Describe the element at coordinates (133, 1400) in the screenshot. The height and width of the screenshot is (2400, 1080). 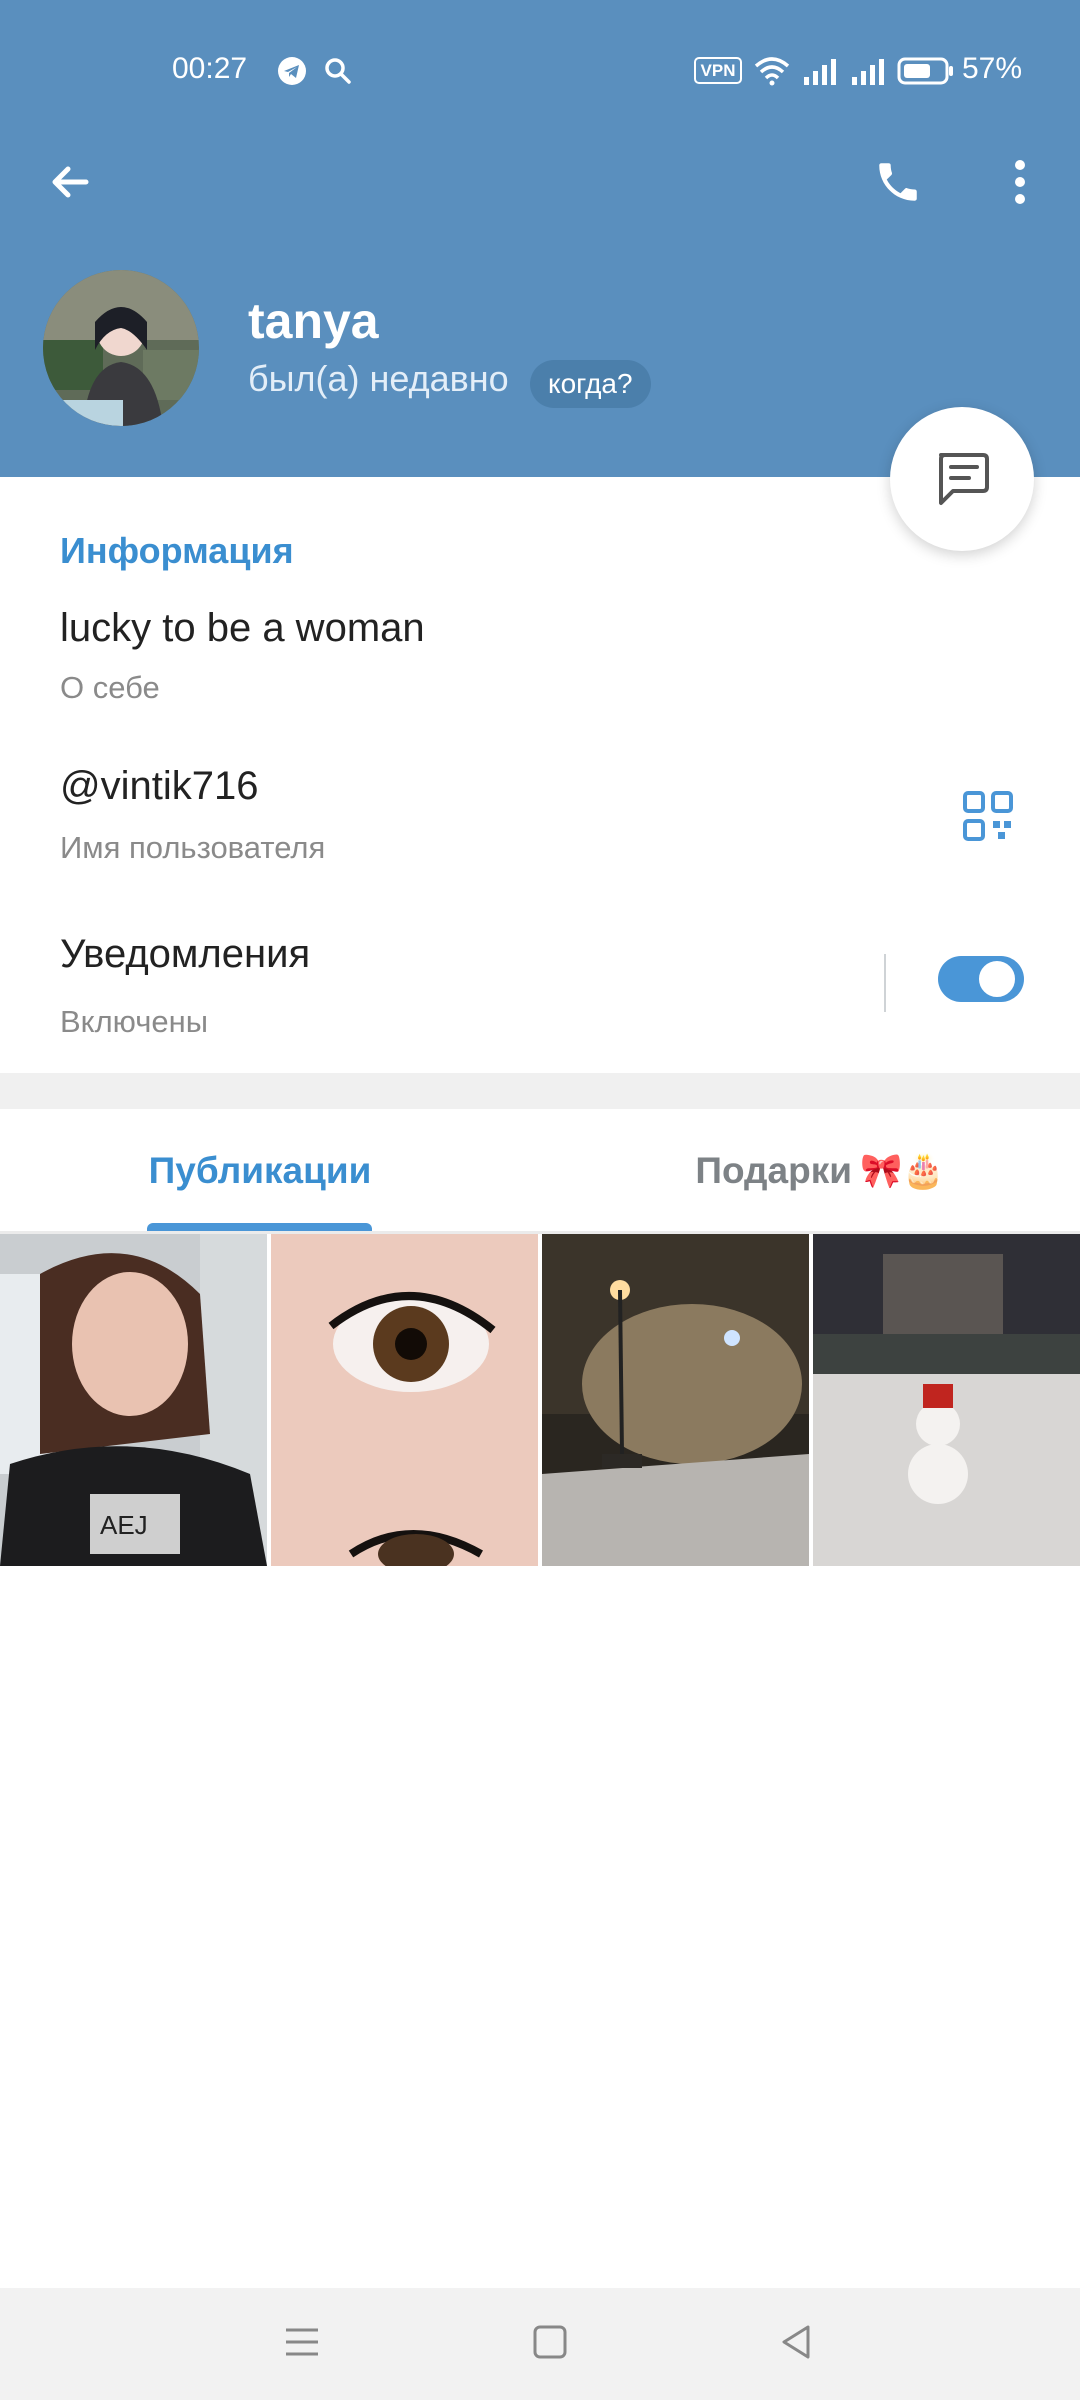
I see `photo-1: AEJ` at that location.